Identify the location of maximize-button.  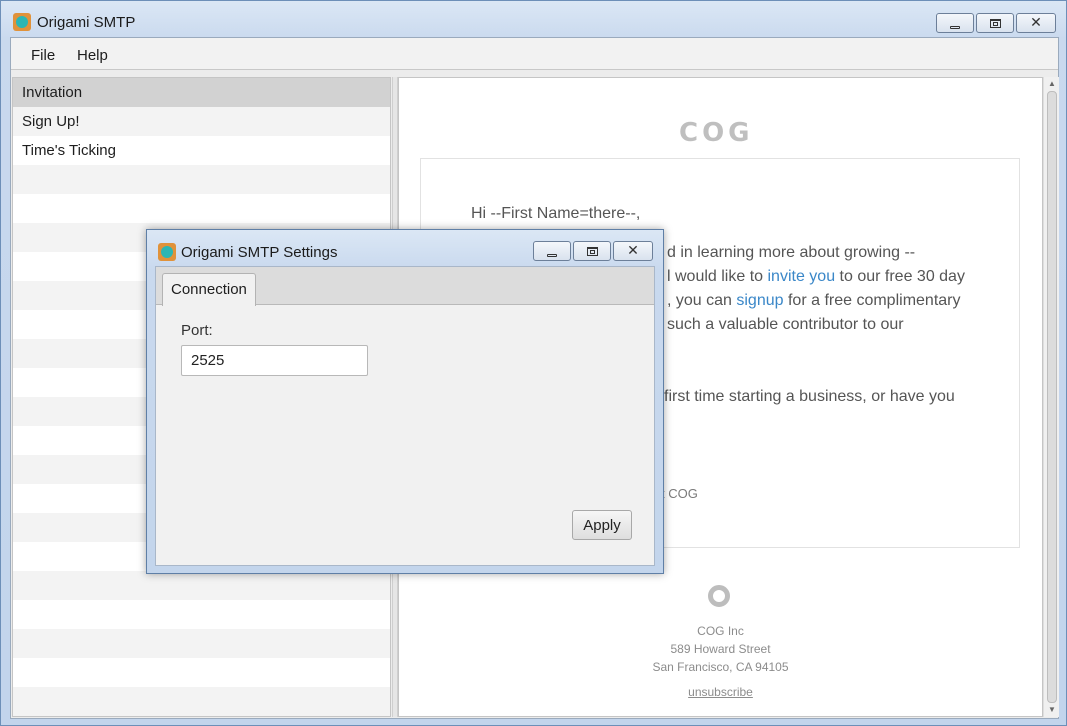
(995, 23).